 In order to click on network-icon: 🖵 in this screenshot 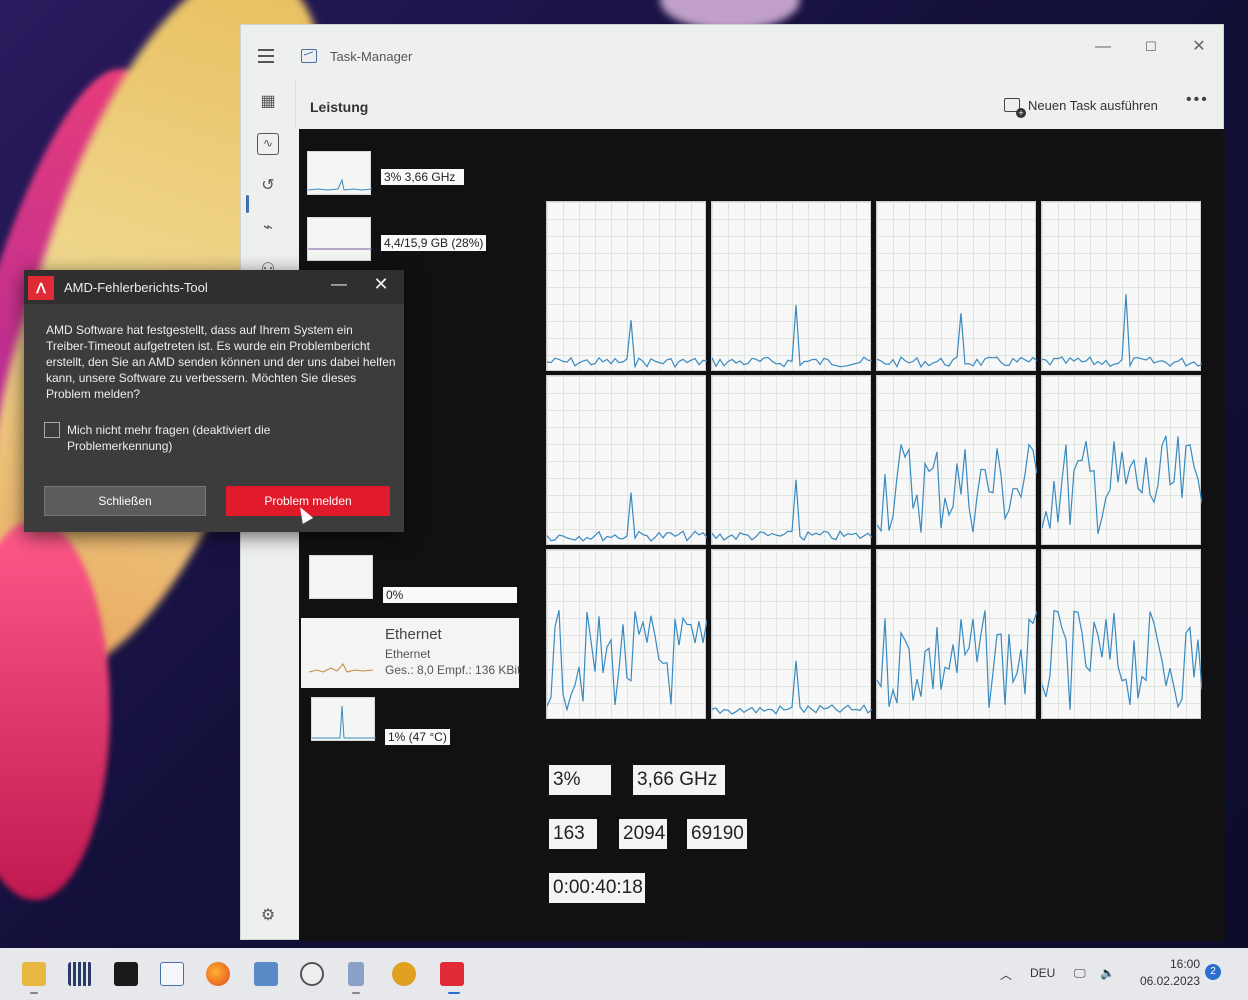, I will do `click(1080, 973)`.